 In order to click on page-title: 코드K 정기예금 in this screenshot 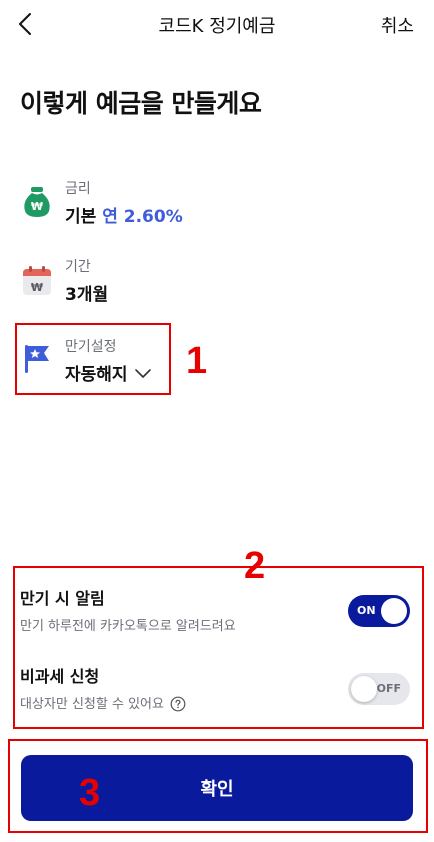, I will do `click(217, 26)`.